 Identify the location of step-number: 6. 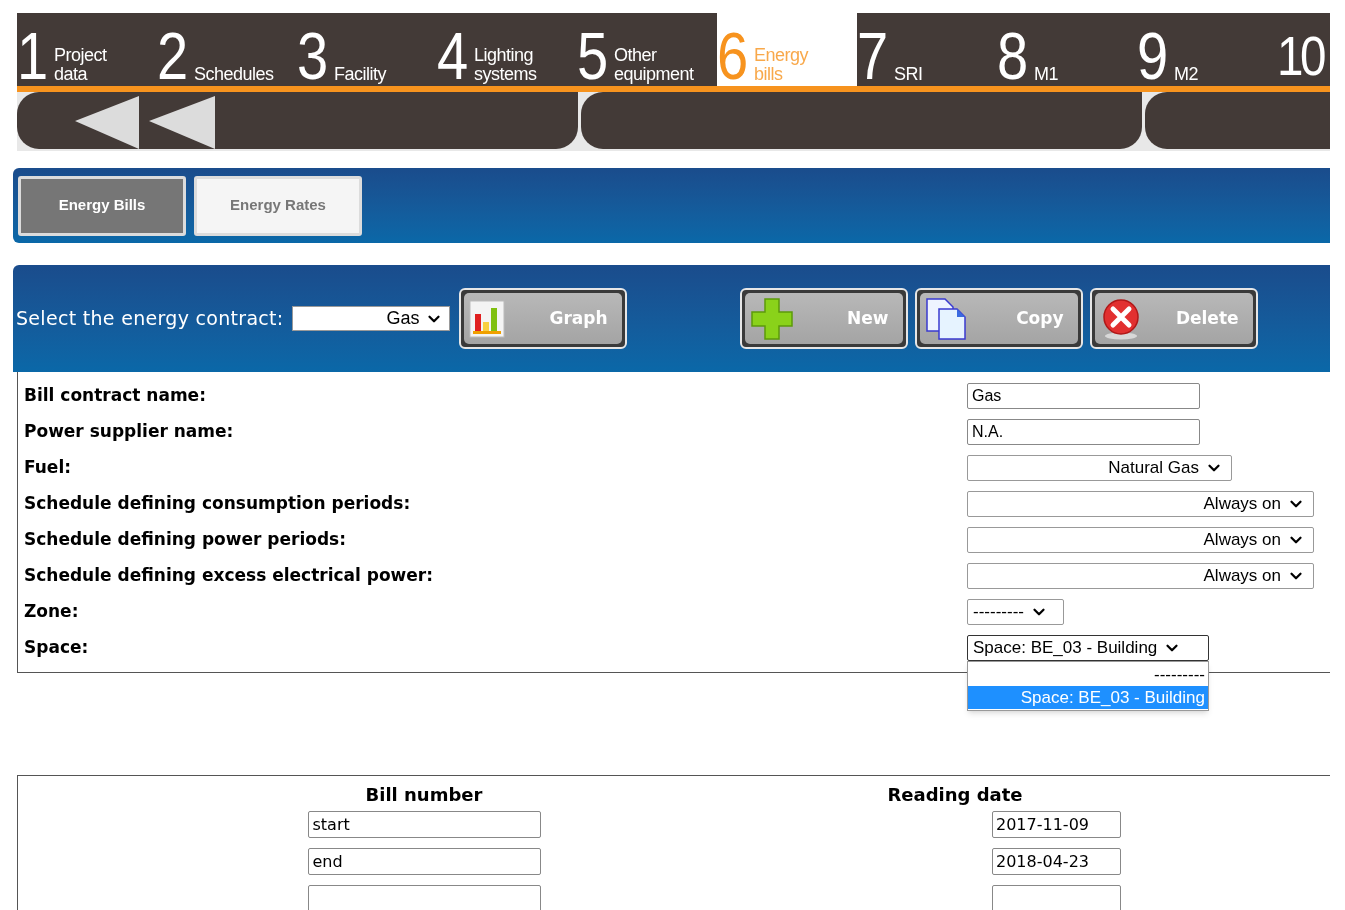
(733, 56).